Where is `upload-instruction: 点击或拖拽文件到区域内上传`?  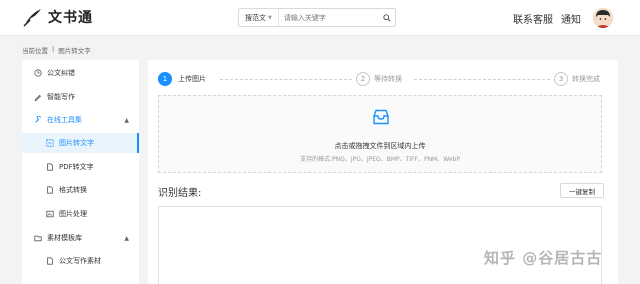
upload-instruction: 点击或拖拽文件到区域内上传 is located at coordinates (380, 146).